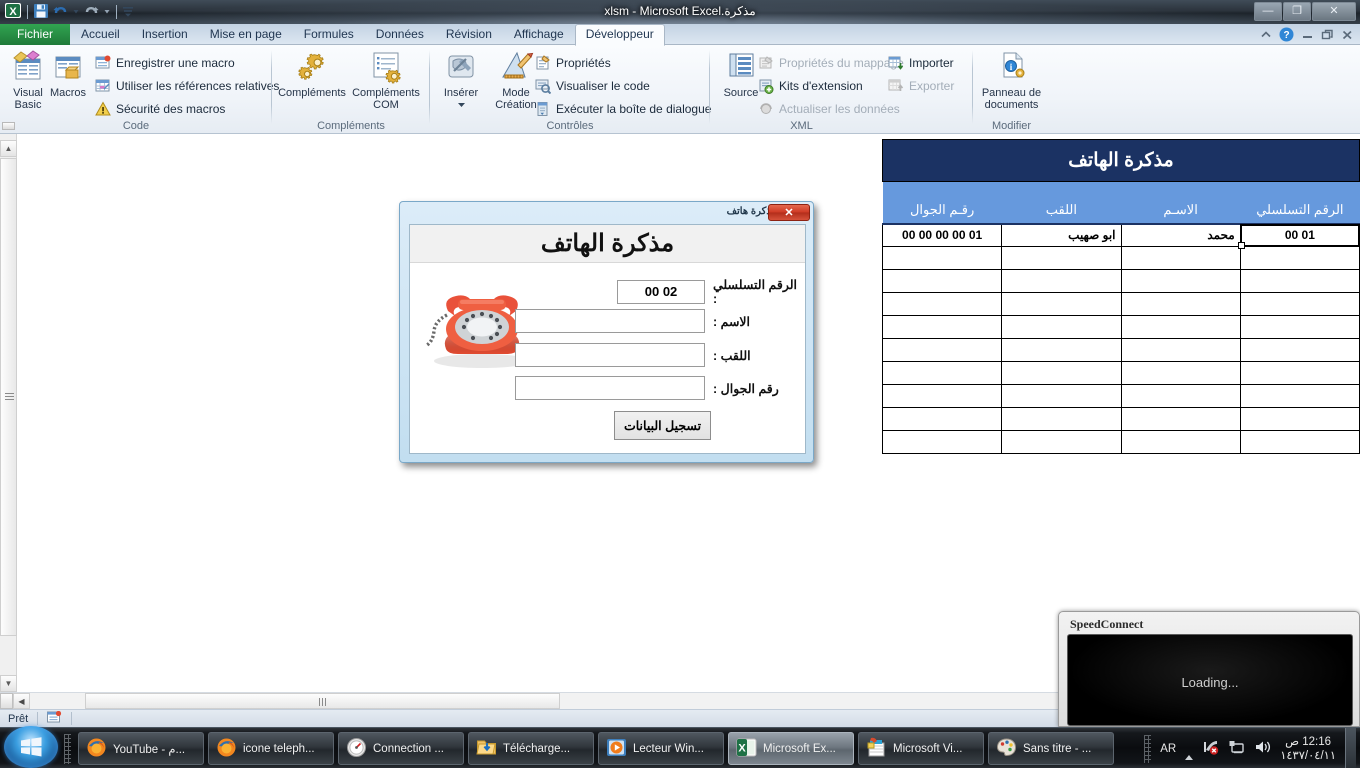 This screenshot has height=768, width=1360. Describe the element at coordinates (1189, 751) in the screenshot. I see `chevron-up-icon` at that location.